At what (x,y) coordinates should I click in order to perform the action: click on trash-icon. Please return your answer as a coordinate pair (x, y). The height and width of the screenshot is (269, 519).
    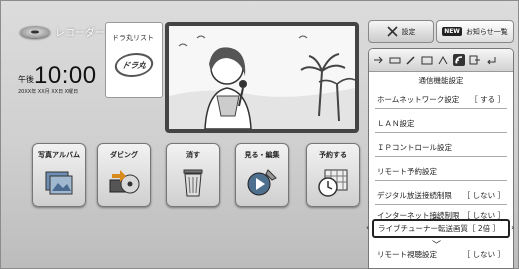
    Looking at the image, I should click on (193, 183).